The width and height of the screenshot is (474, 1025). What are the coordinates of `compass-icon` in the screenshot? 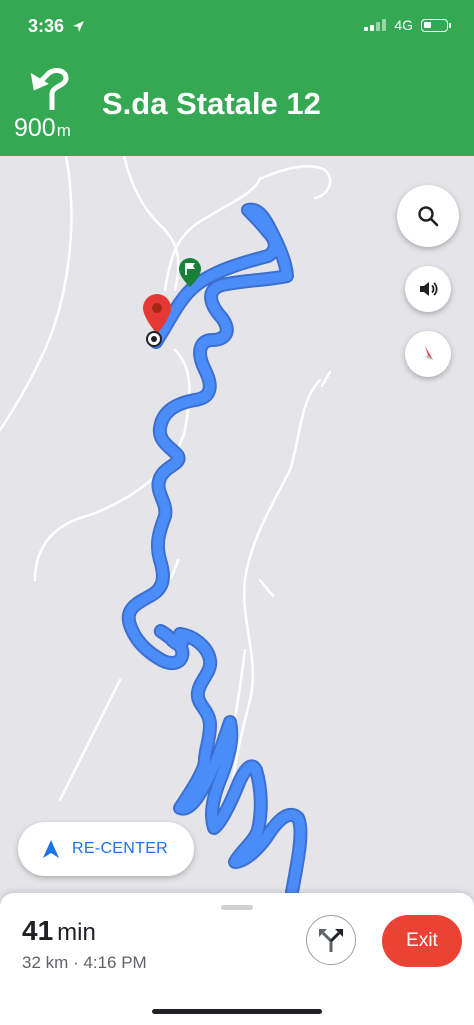 It's located at (429, 353).